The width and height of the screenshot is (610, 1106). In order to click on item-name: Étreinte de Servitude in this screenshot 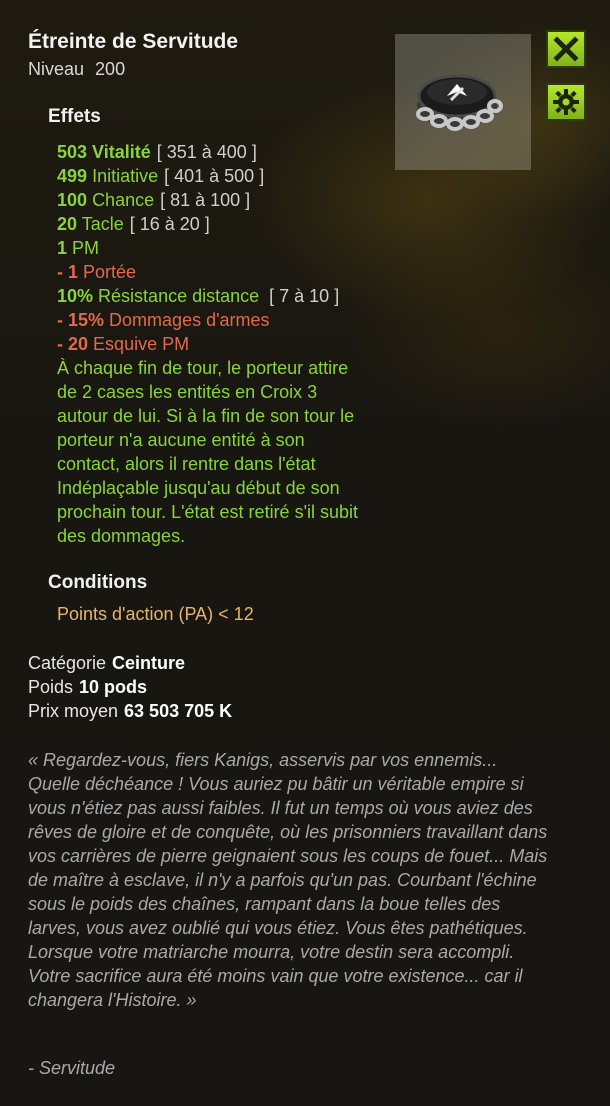, I will do `click(133, 41)`.